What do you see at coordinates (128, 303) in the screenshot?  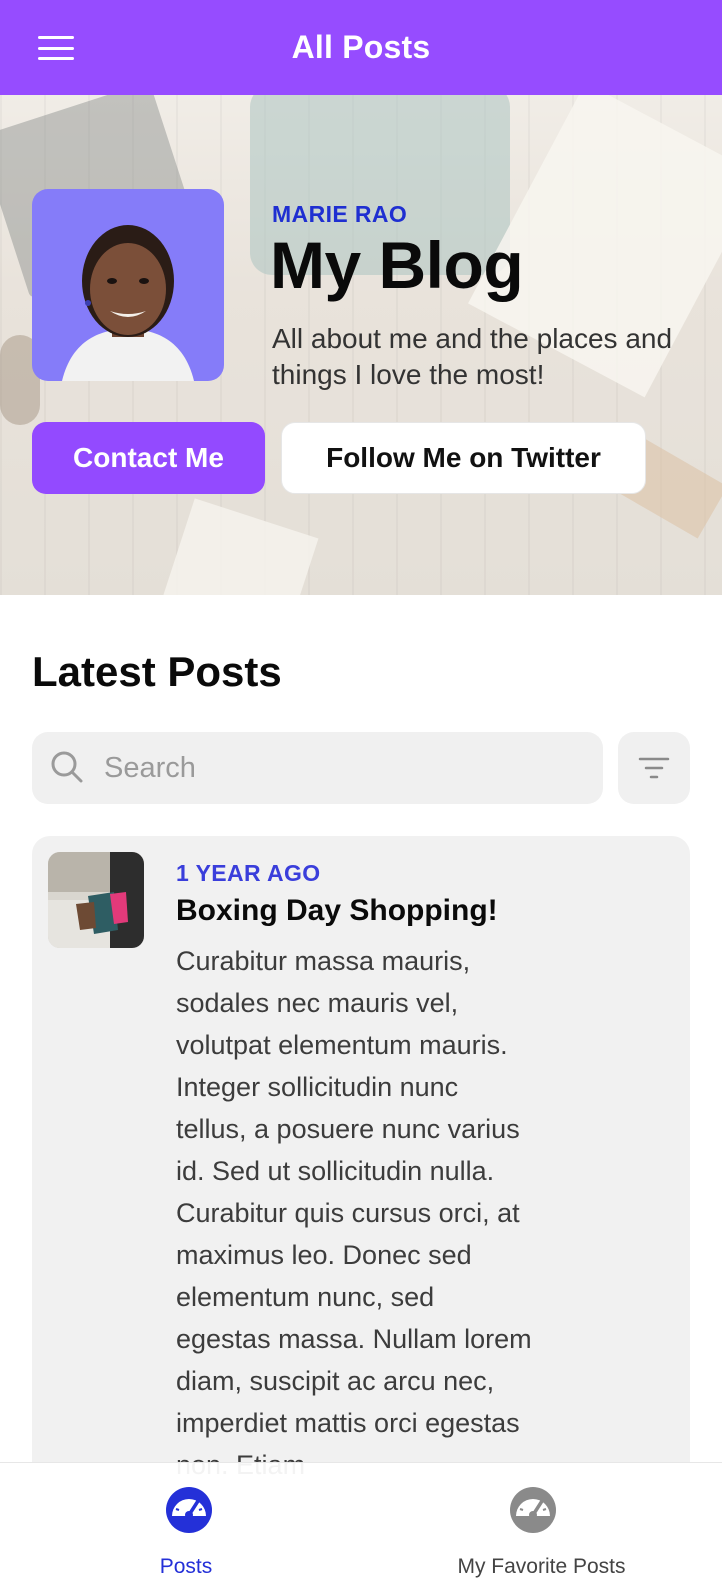 I see `avatar-portrait` at bounding box center [128, 303].